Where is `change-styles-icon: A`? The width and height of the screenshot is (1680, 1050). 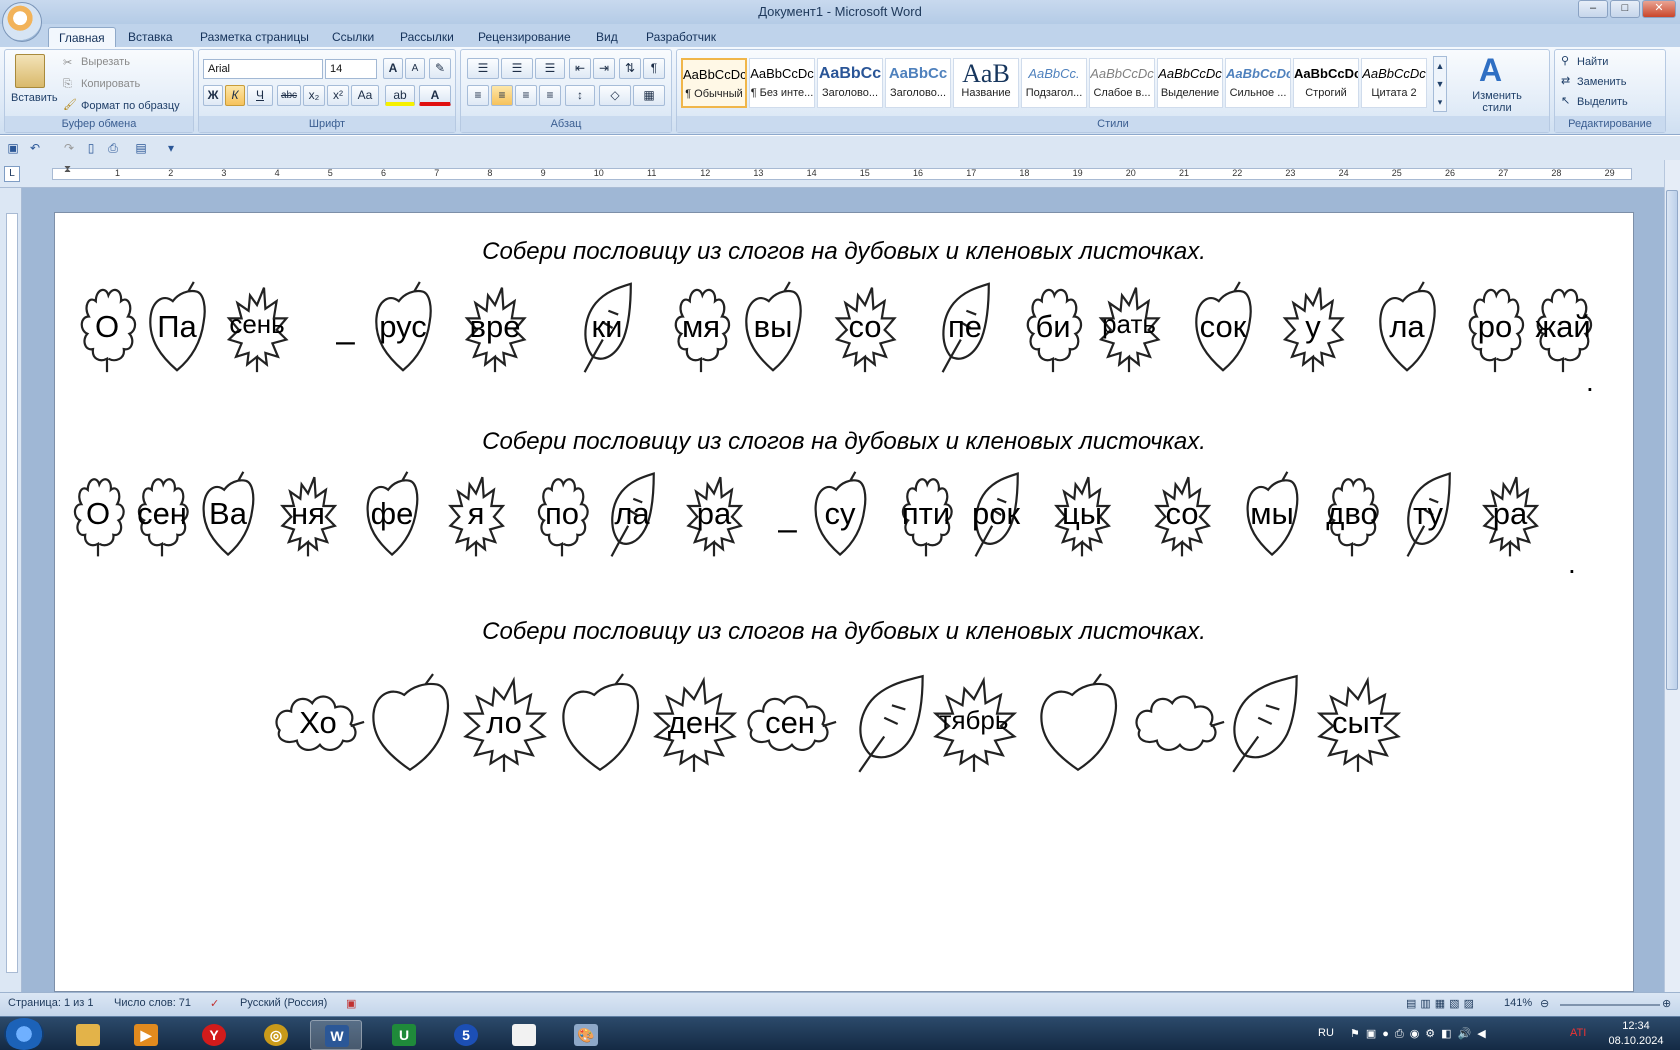 change-styles-icon: A is located at coordinates (1490, 70).